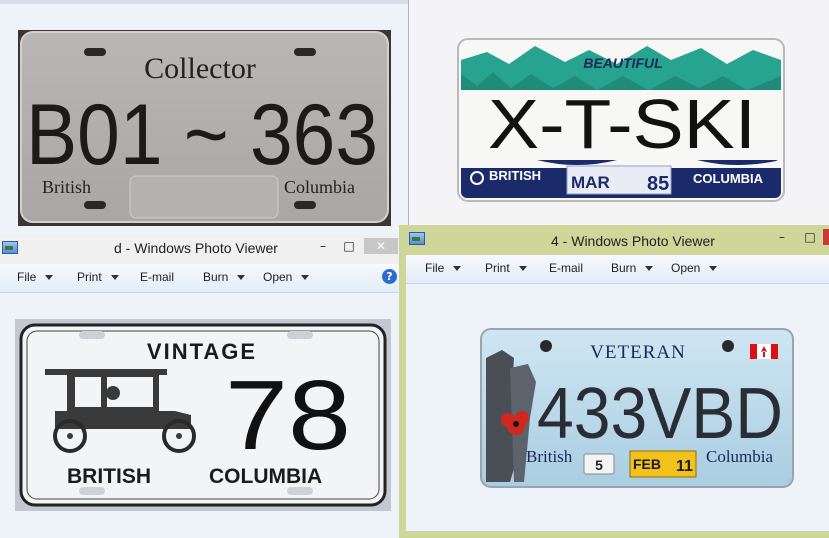 This screenshot has width=829, height=538. What do you see at coordinates (638, 352) in the screenshot?
I see `veteran-plate-top-text: VETERAN` at bounding box center [638, 352].